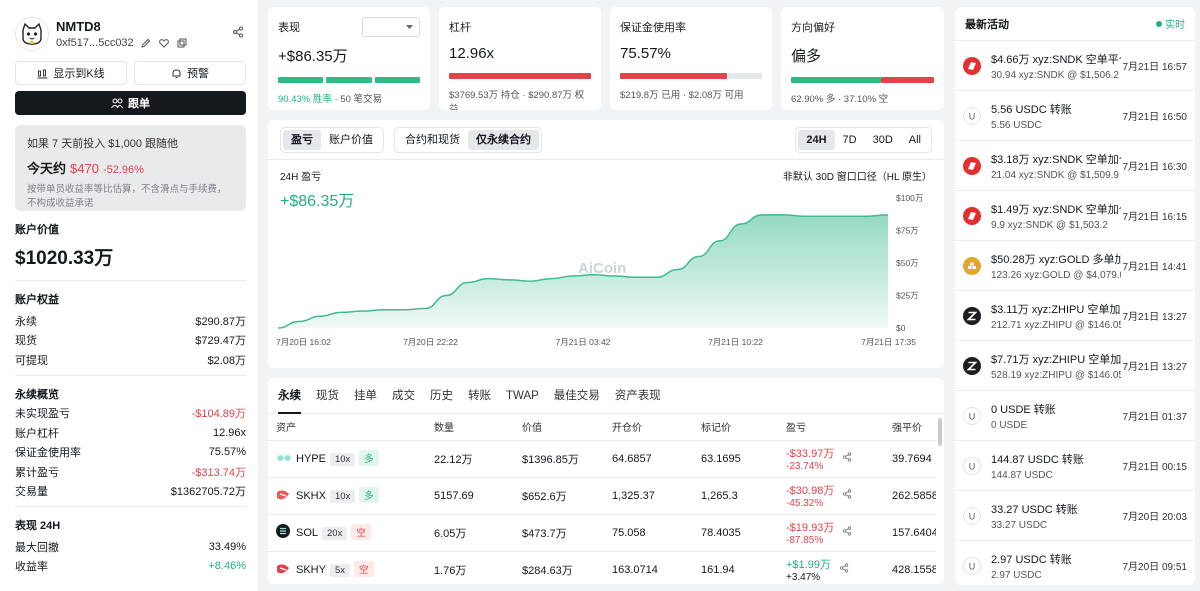 This screenshot has width=1200, height=591. Describe the element at coordinates (940, 432) in the screenshot. I see `positions-scrollbar` at that location.